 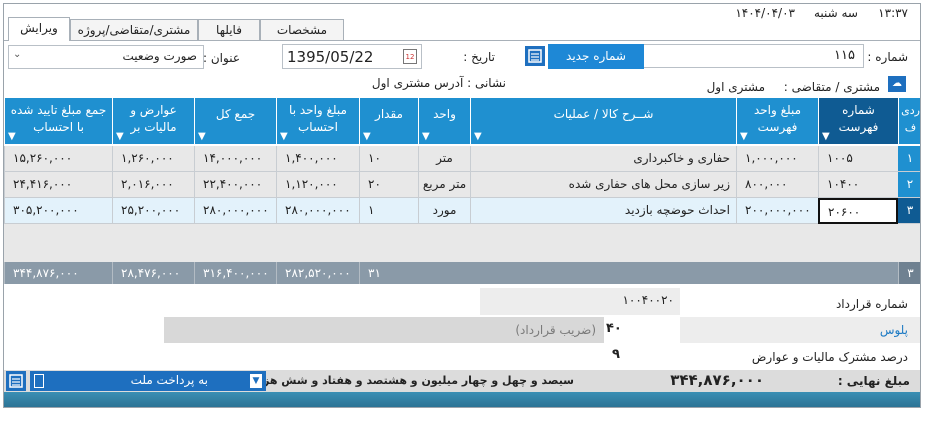 I want to click on calendar-icon: 12, so click(x=410, y=56).